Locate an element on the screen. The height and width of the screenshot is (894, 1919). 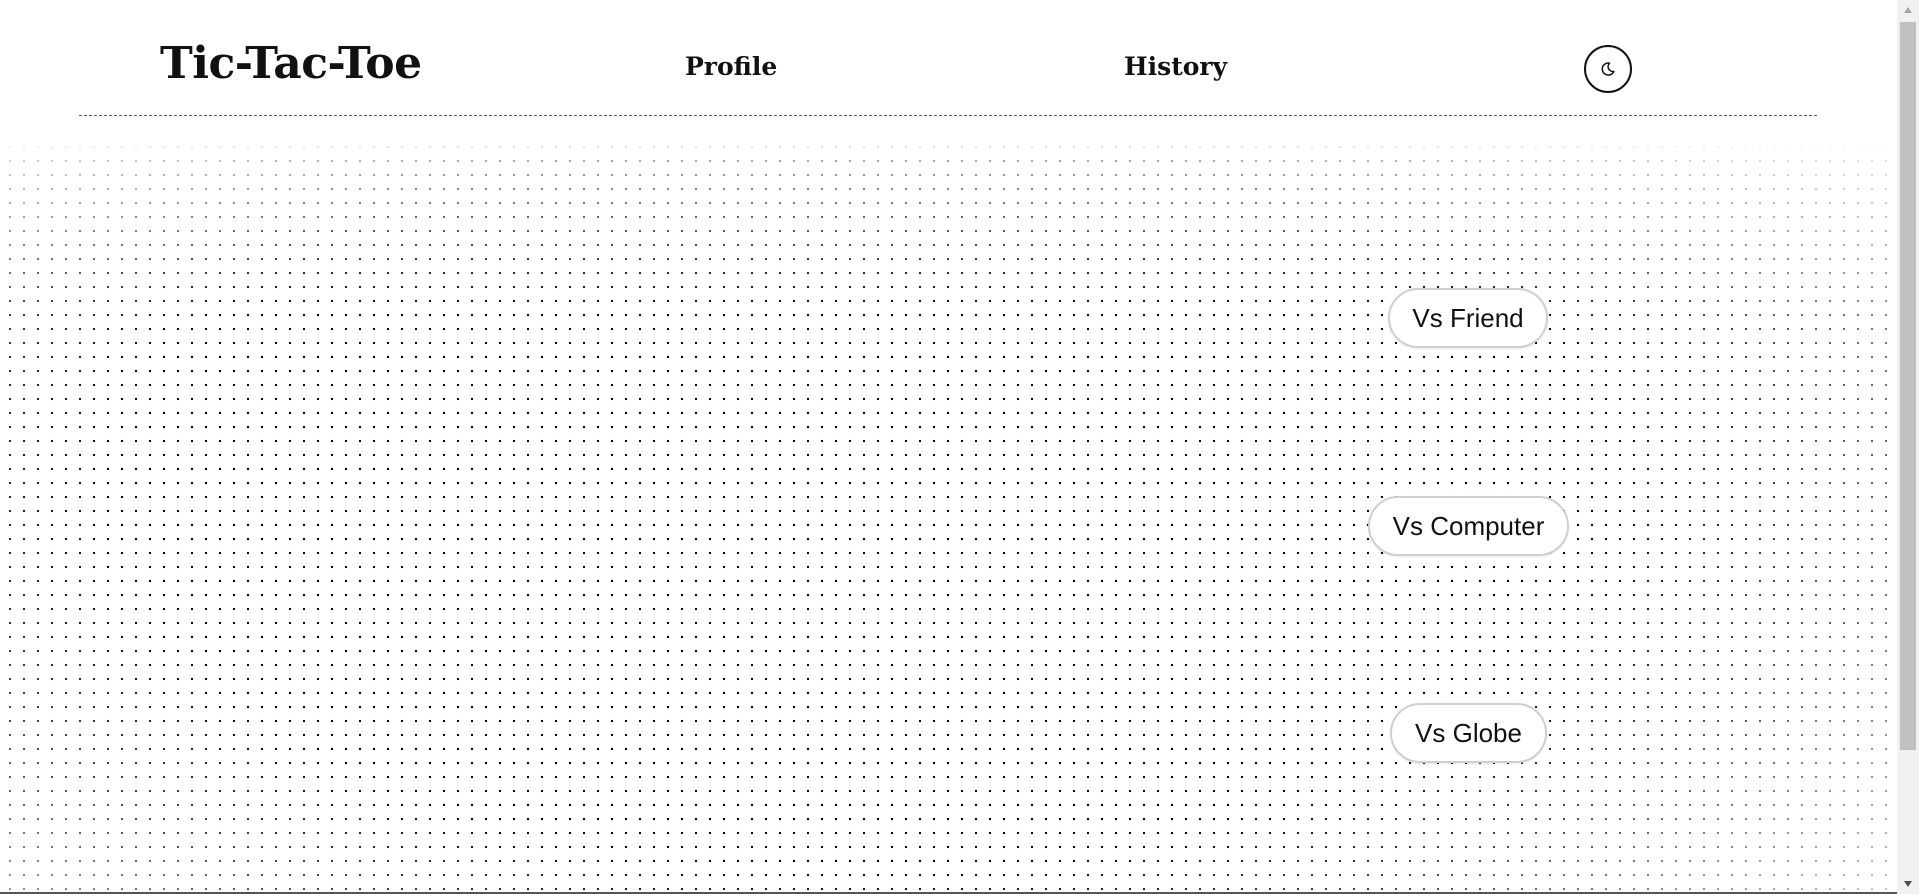
header-divider is located at coordinates (948, 115).